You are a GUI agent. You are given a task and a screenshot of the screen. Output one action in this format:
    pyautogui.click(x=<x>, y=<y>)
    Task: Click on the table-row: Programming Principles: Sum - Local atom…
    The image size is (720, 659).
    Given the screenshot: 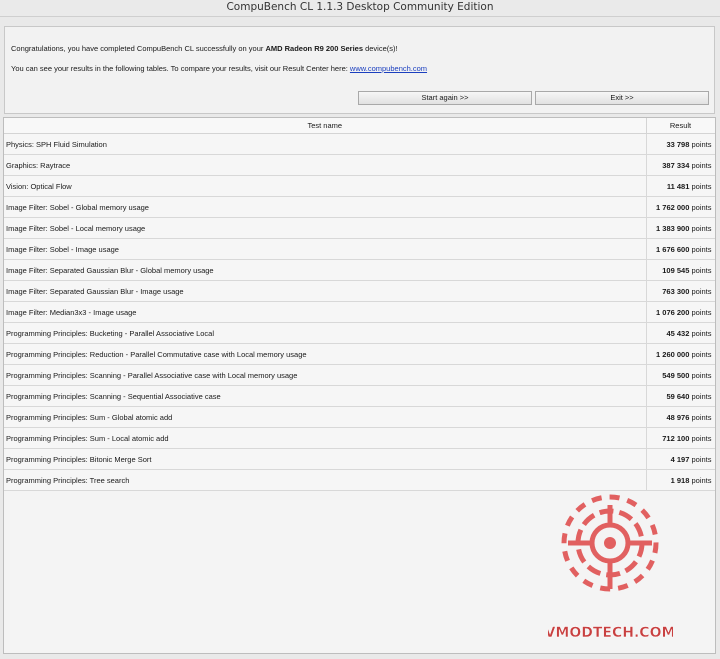 What is the action you would take?
    pyautogui.click(x=359, y=438)
    